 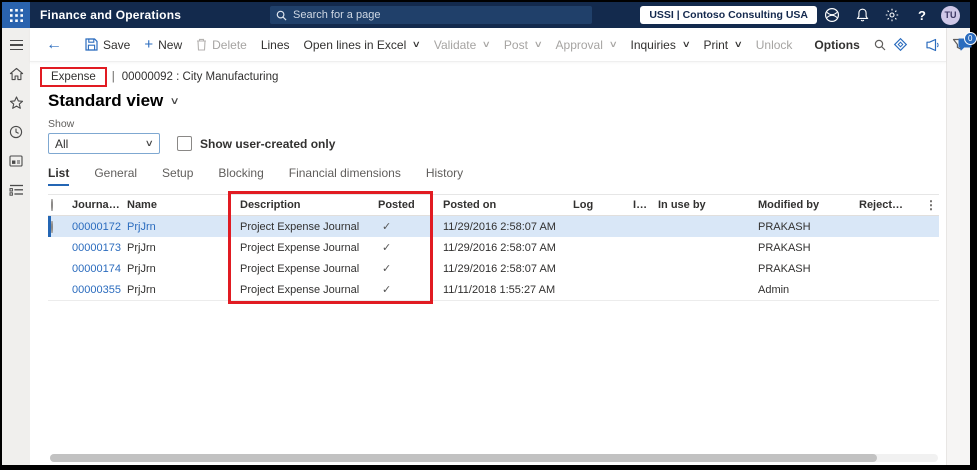 I want to click on approval-button: Approval ∨, so click(x=586, y=45).